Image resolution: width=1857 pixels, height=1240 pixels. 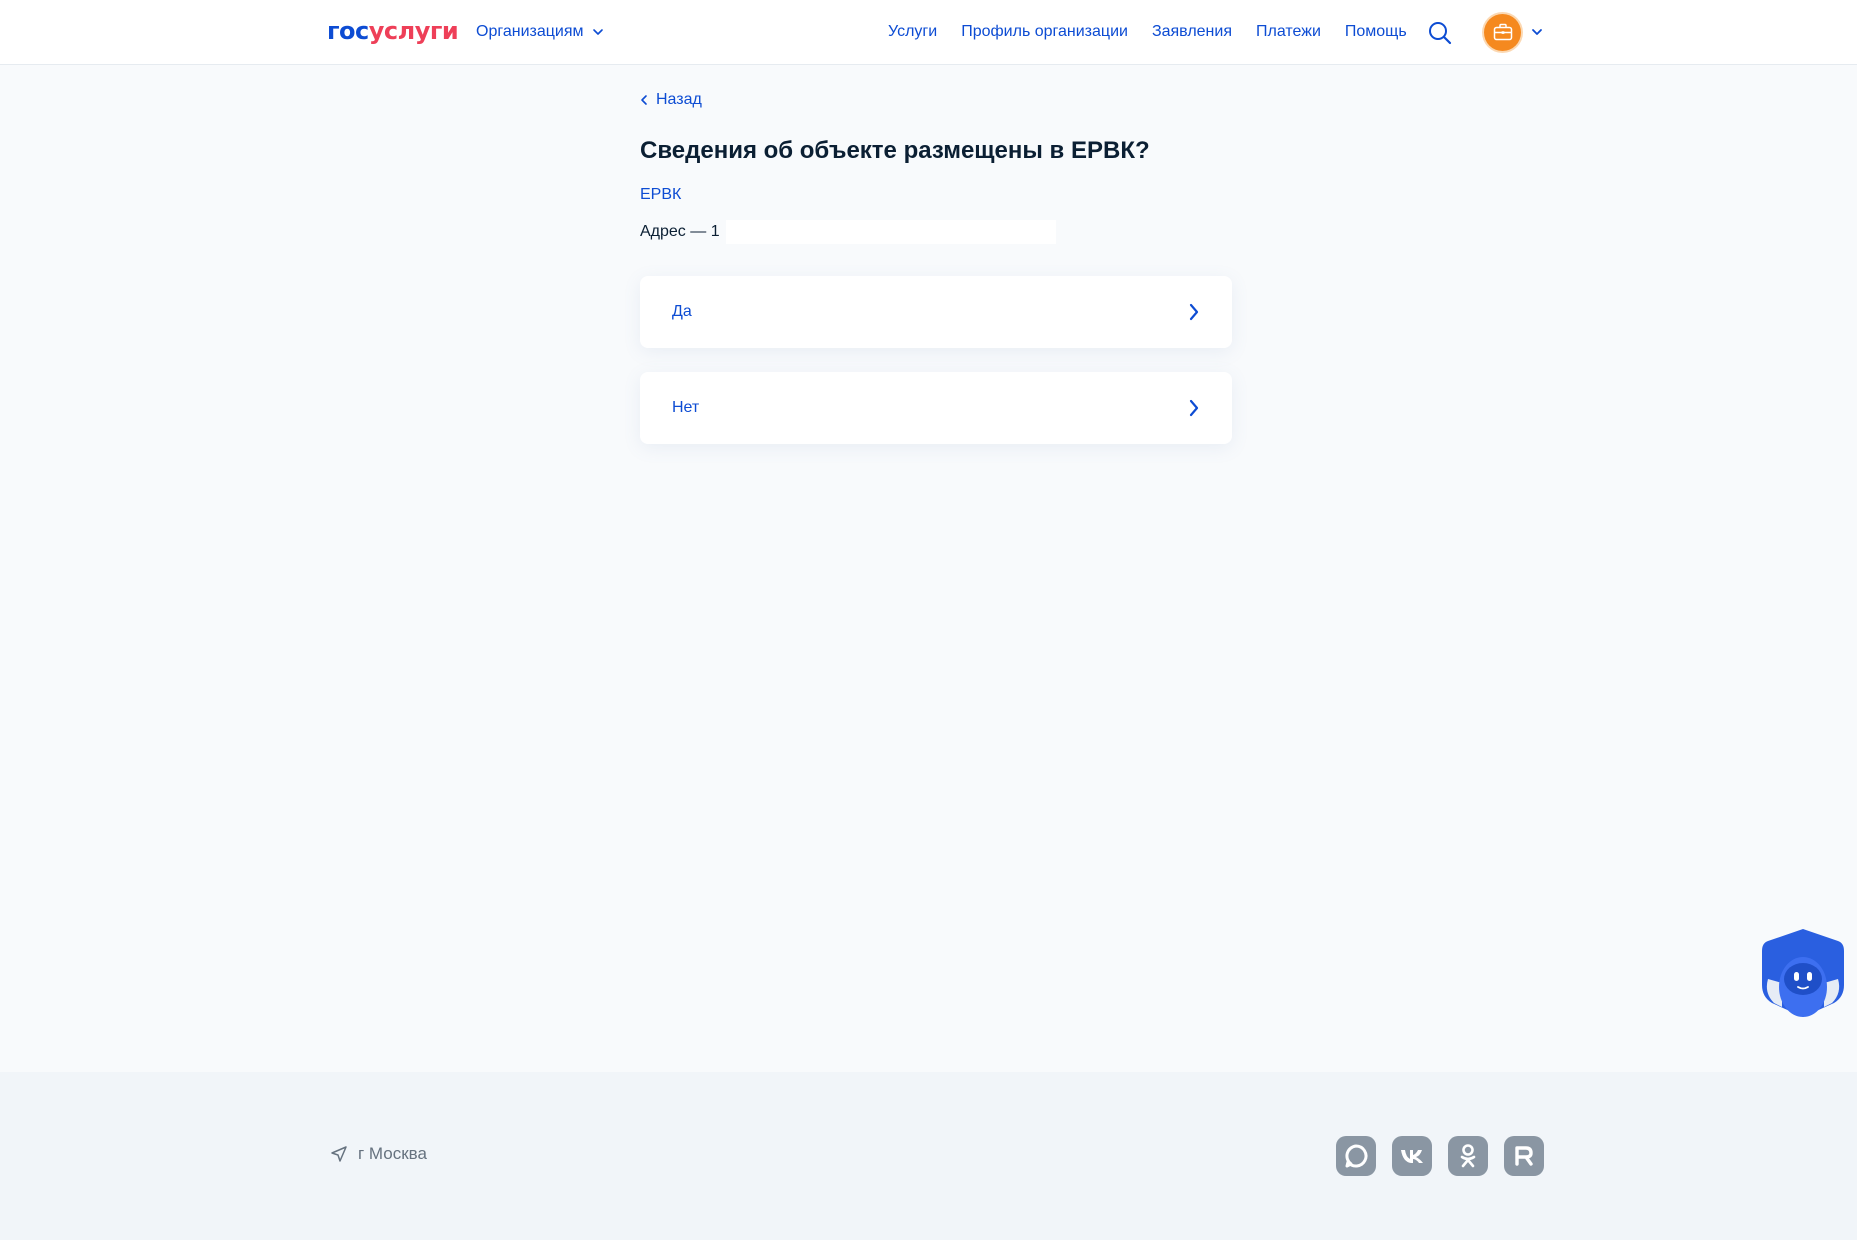 I want to click on max-messenger-icon, so click(x=1356, y=1156).